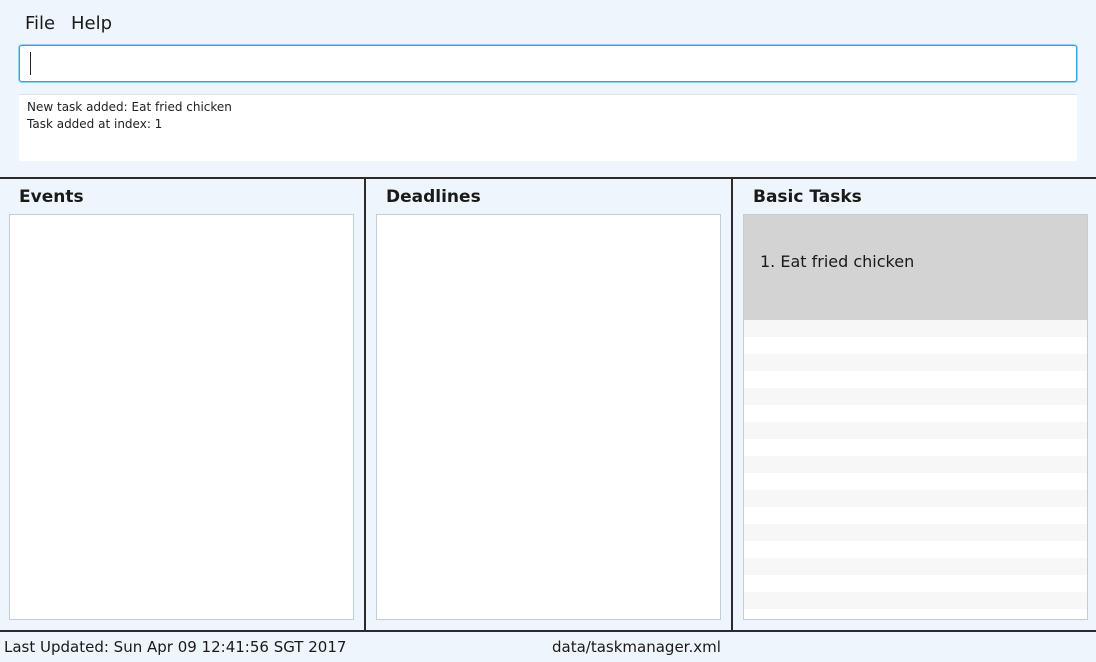 This screenshot has width=1096, height=662. What do you see at coordinates (807, 197) in the screenshot?
I see `basic-tasks-panel-title: Basic Tasks` at bounding box center [807, 197].